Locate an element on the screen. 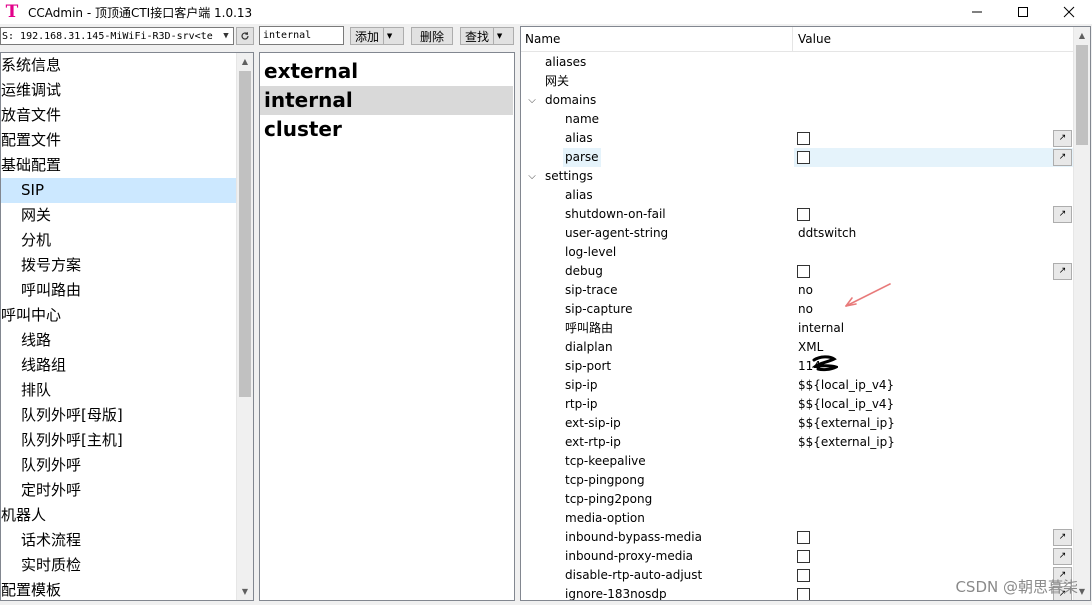  profile-item: internal is located at coordinates (386, 100).